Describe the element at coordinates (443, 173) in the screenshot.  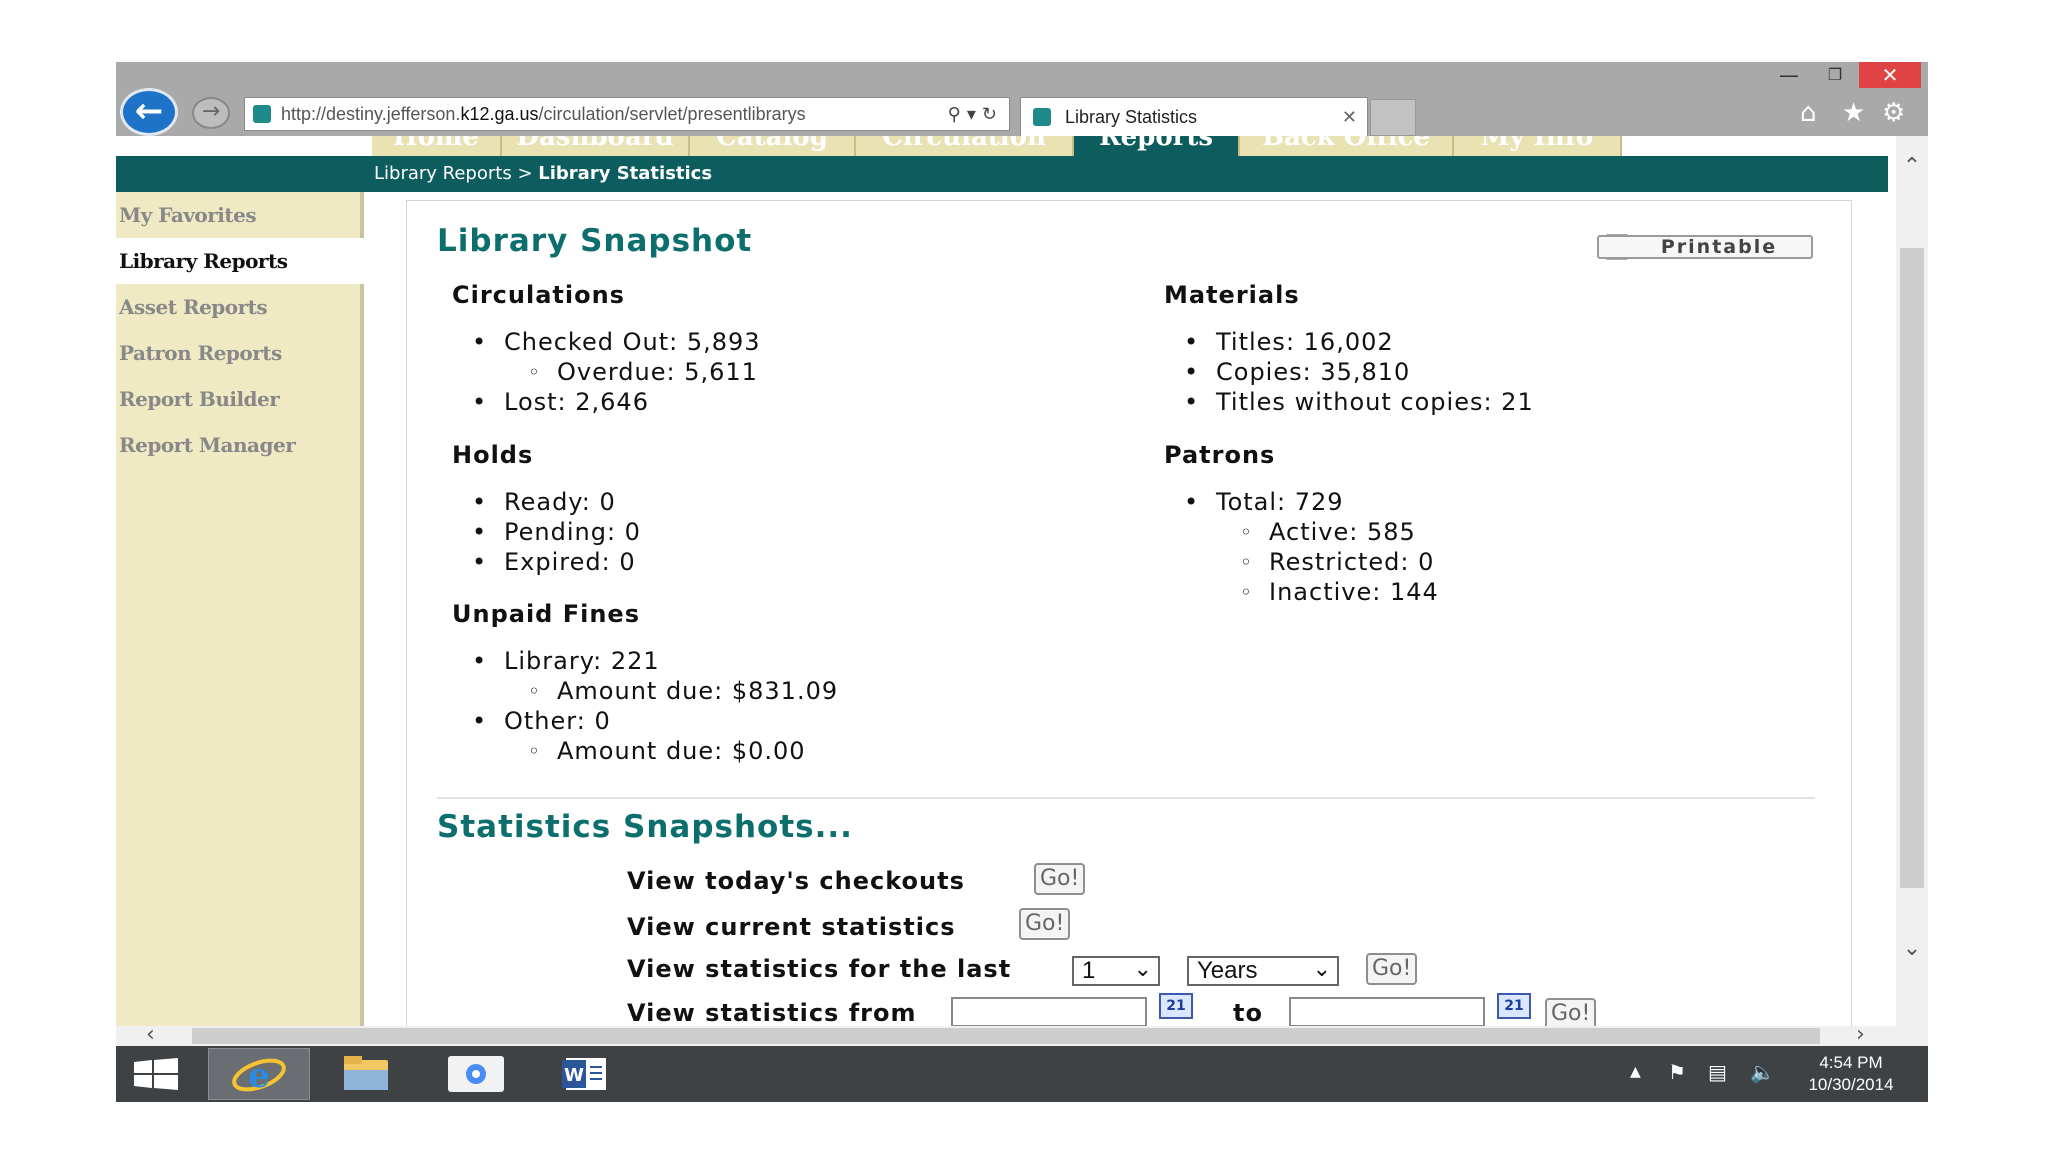
I see `breadcrumb-parent-link: Library Reports` at that location.